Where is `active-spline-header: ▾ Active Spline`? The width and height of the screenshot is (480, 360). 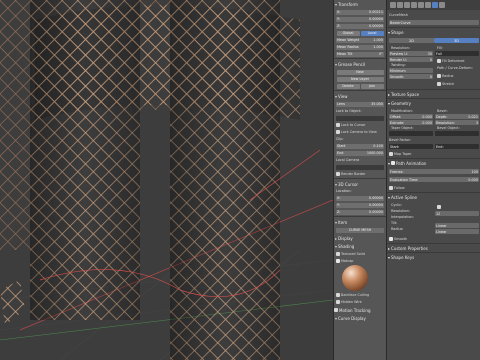
active-spline-header: ▾ Active Spline is located at coordinates (433, 196).